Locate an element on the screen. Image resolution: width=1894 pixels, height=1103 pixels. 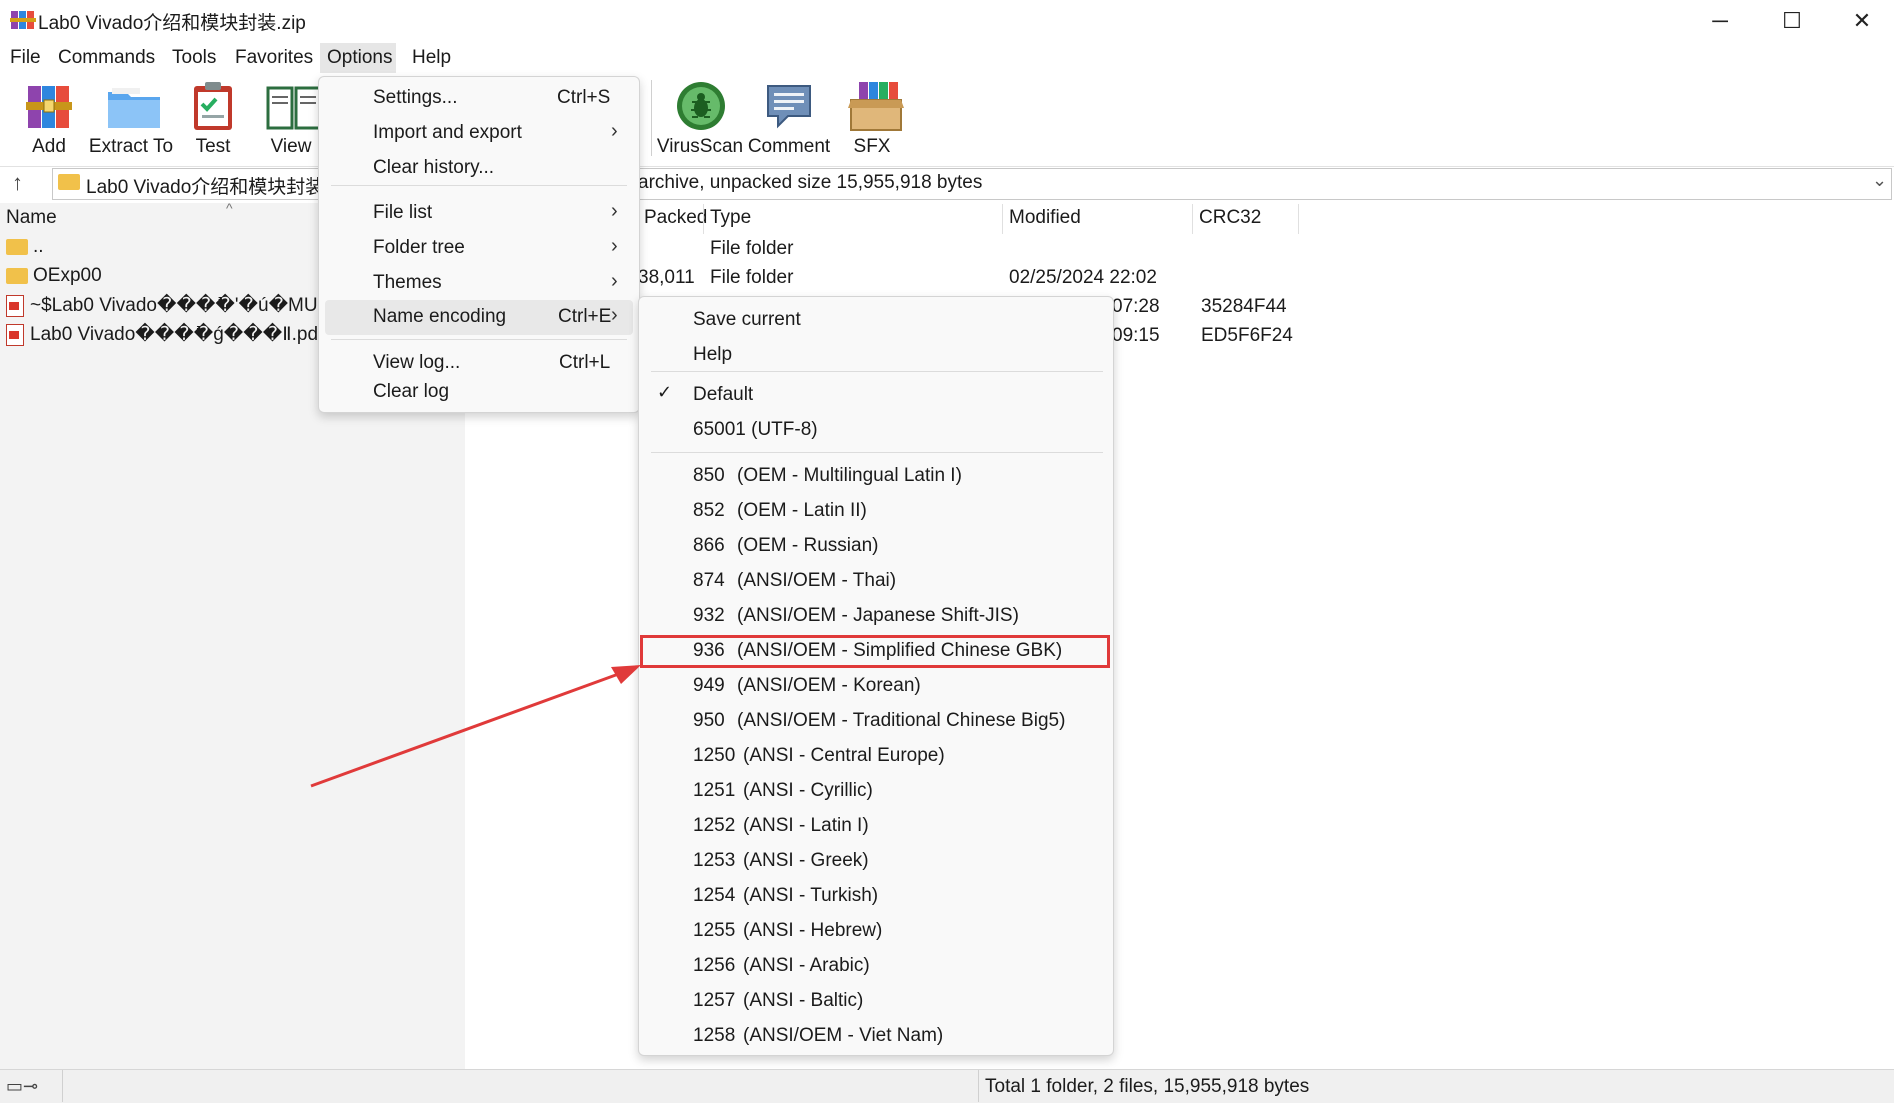
cell-packed: 38,011 is located at coordinates (666, 277).